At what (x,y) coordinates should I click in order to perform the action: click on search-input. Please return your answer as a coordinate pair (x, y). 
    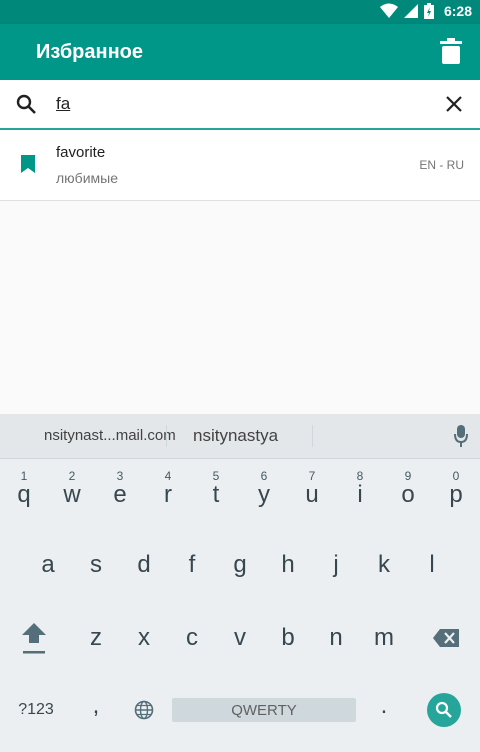
    Looking at the image, I should click on (236, 104).